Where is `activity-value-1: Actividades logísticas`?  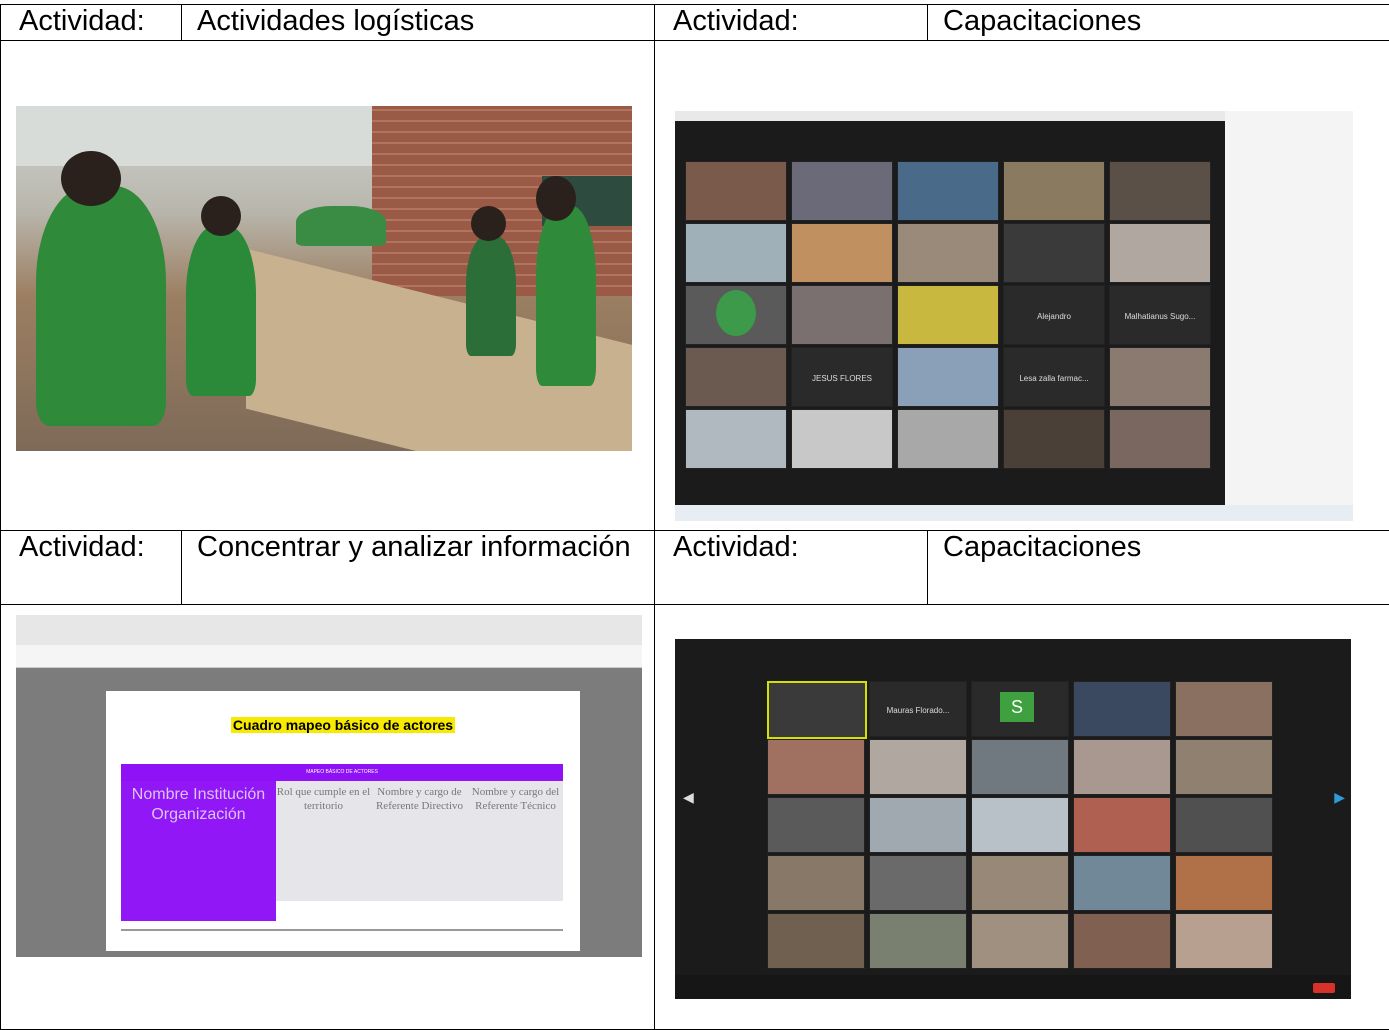 activity-value-1: Actividades logísticas is located at coordinates (418, 23).